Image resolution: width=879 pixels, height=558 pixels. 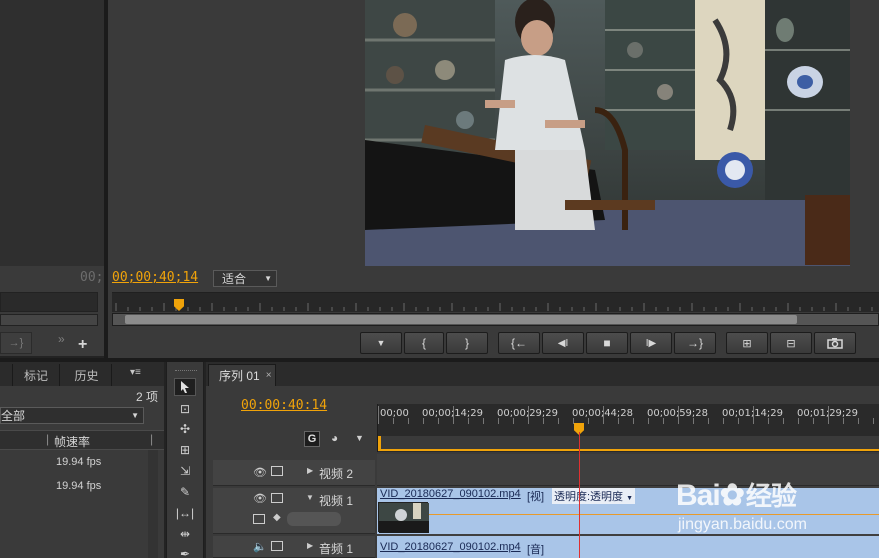 I want to click on tab-history: 历史, so click(x=87, y=375).